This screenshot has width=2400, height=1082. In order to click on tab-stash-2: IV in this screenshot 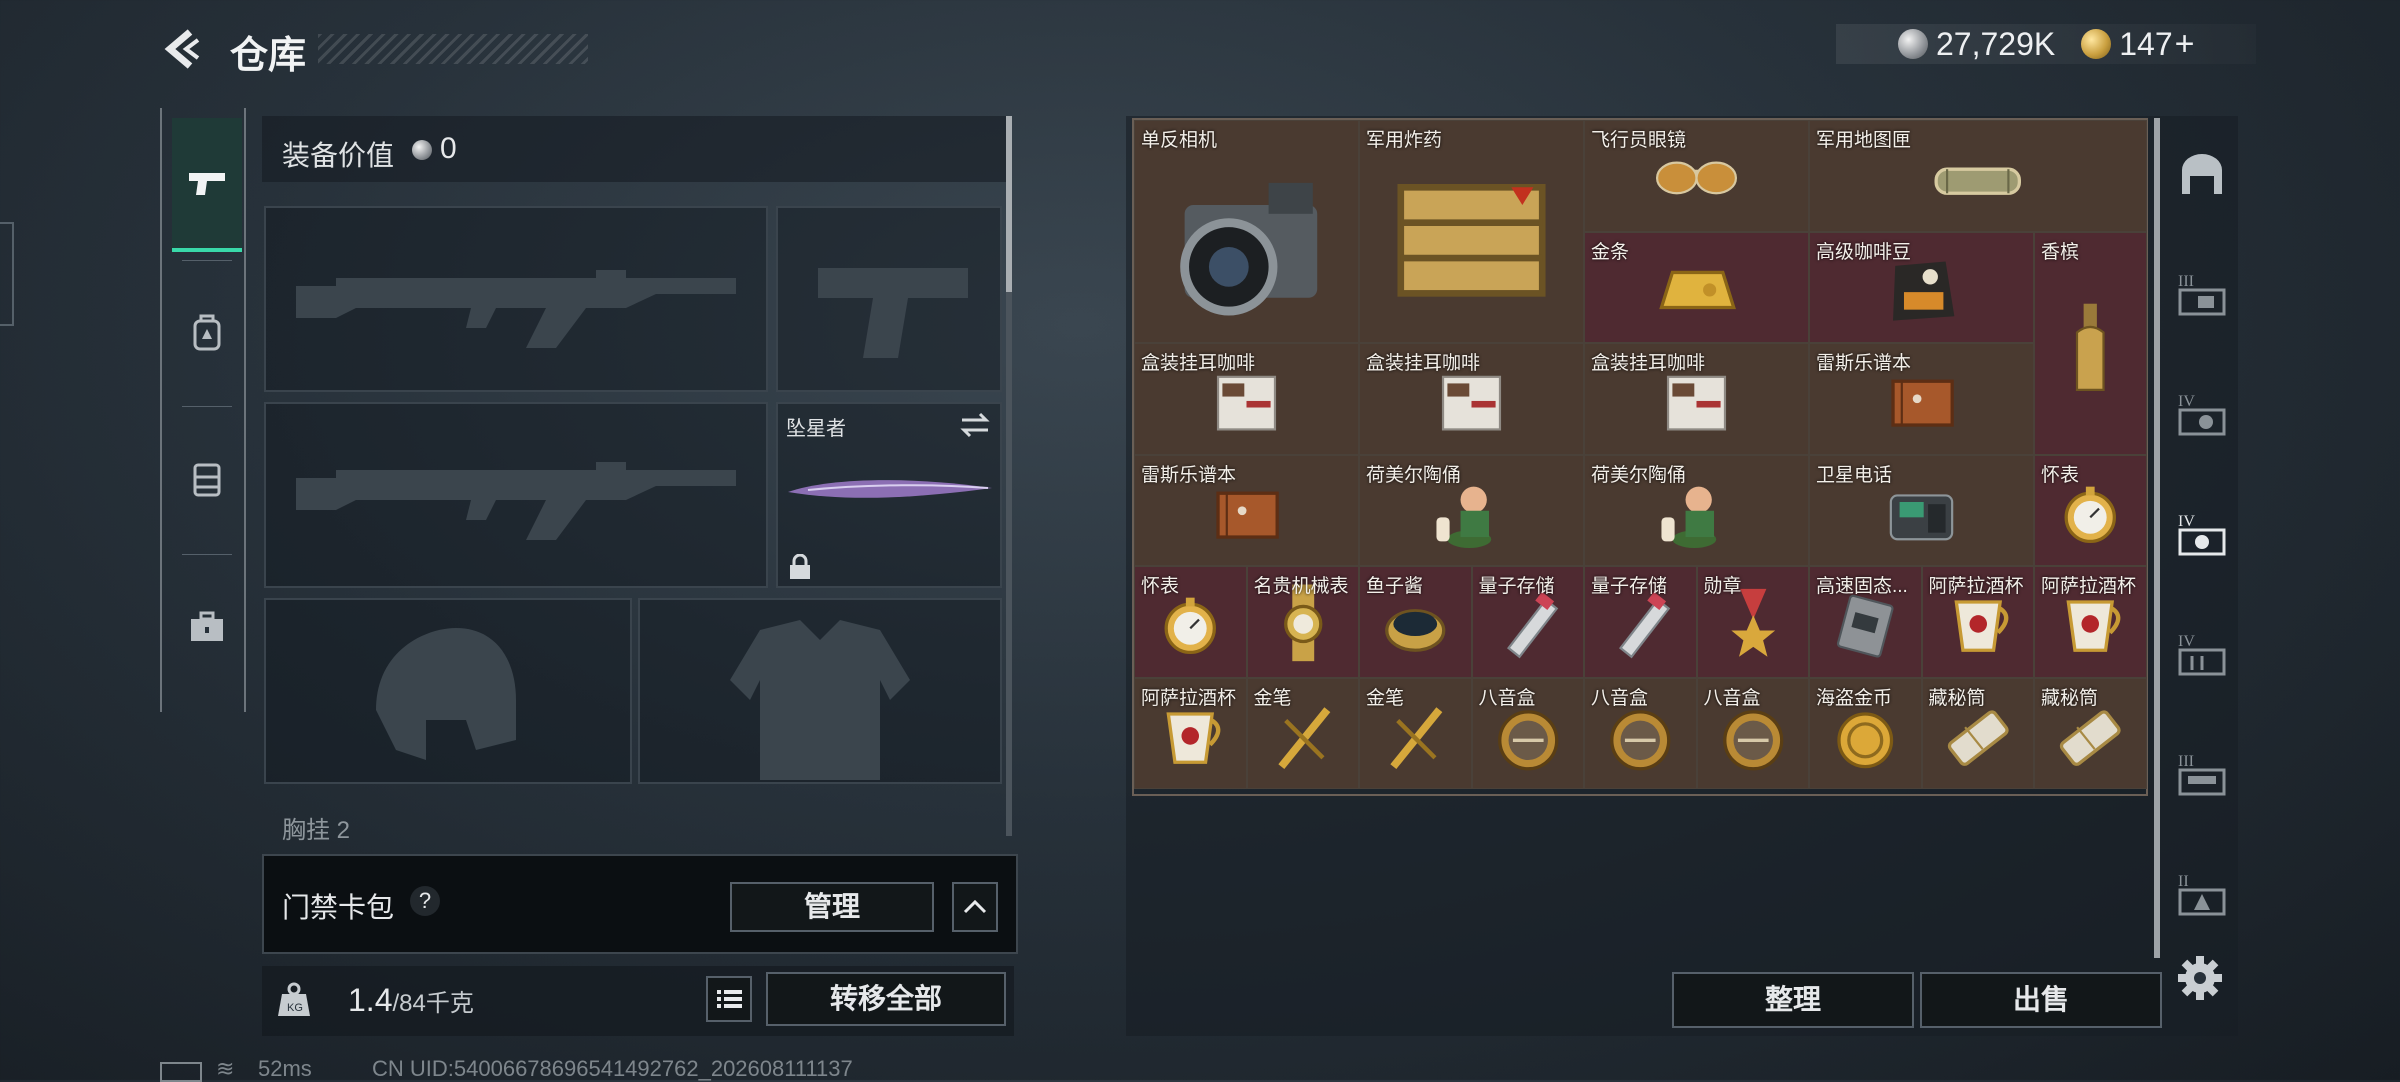, I will do `click(2202, 414)`.